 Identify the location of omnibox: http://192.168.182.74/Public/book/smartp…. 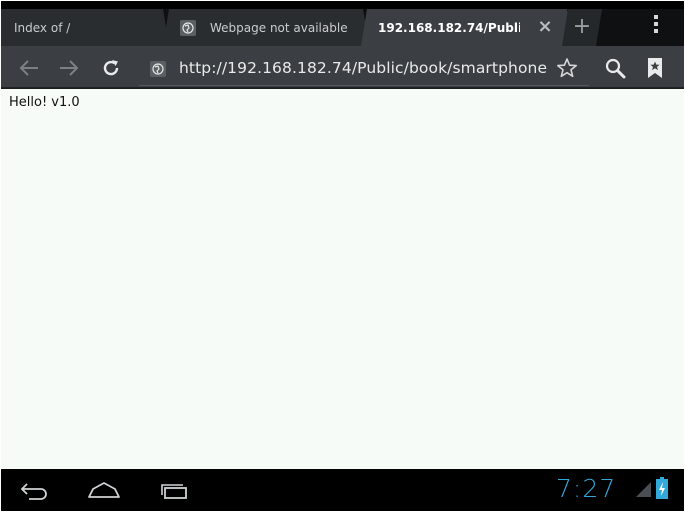
(364, 67).